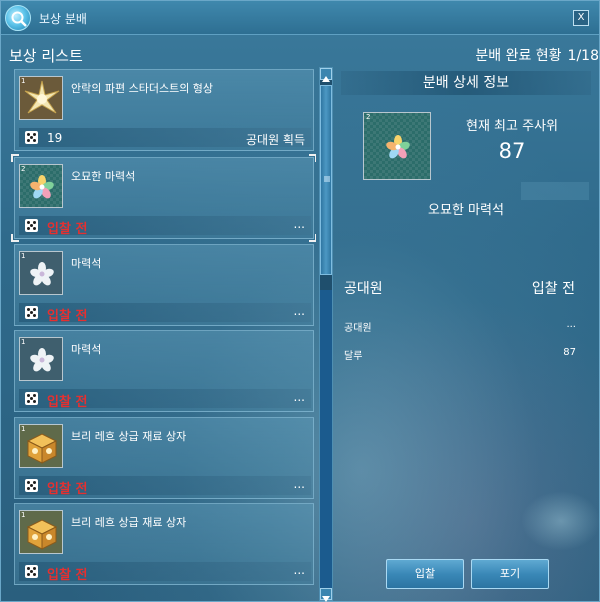 The image size is (600, 602). Describe the element at coordinates (142, 88) in the screenshot. I see `item-name: 안락의 파편 스타더스트의 형상` at that location.